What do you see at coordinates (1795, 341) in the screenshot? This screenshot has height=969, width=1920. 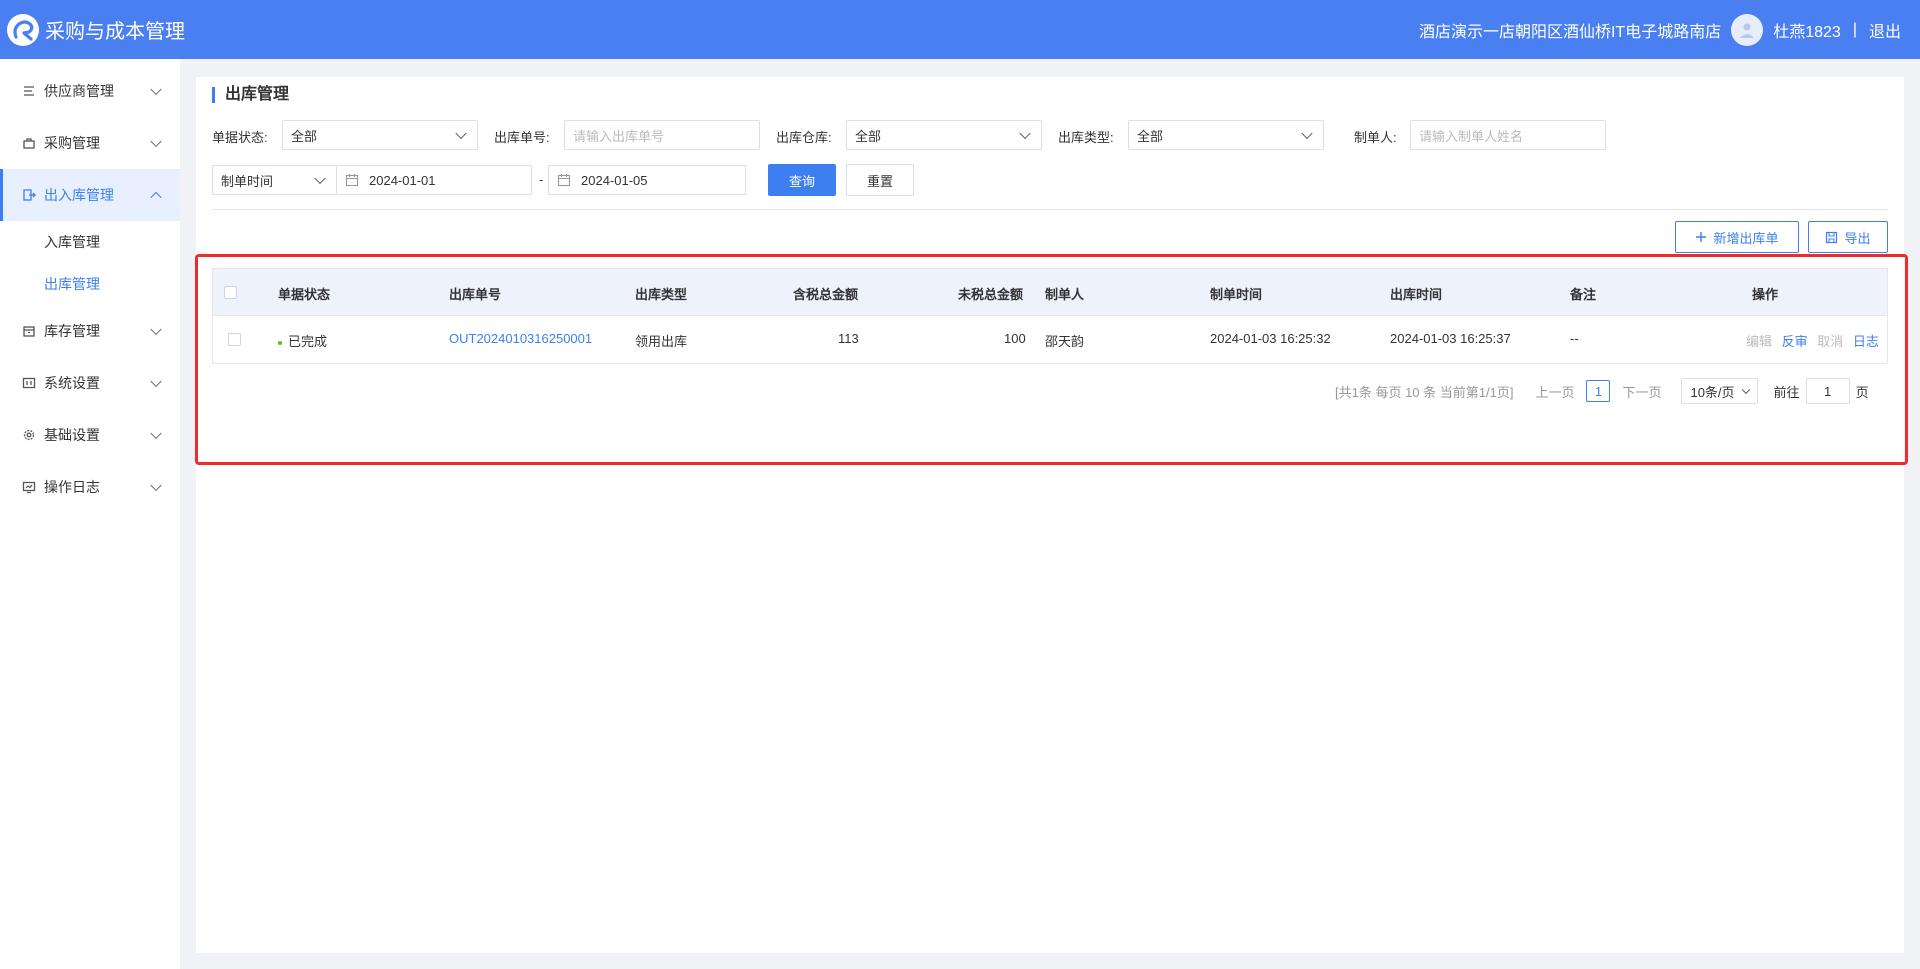 I see `unapprove-button: 反审` at bounding box center [1795, 341].